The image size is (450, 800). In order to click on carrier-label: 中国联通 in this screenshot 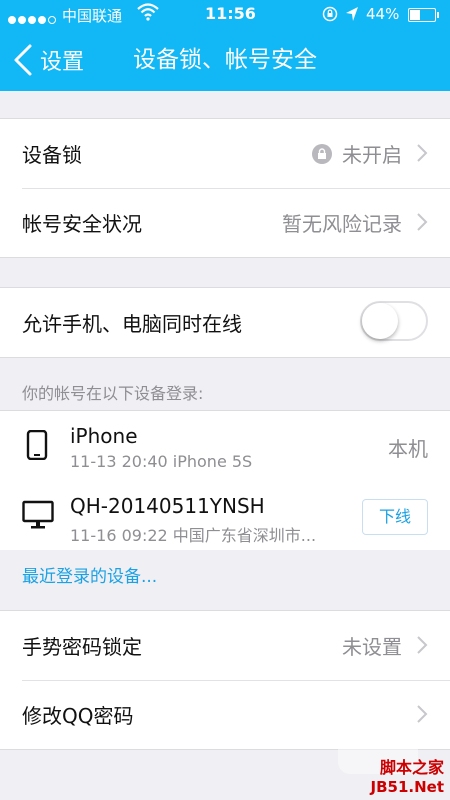, I will do `click(92, 16)`.